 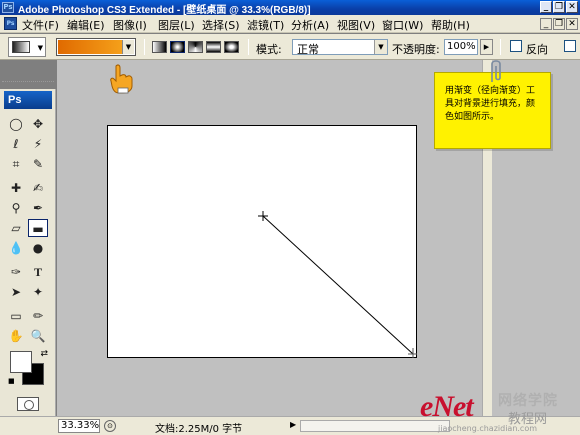 I want to click on restore-button: ❐, so click(x=559, y=7).